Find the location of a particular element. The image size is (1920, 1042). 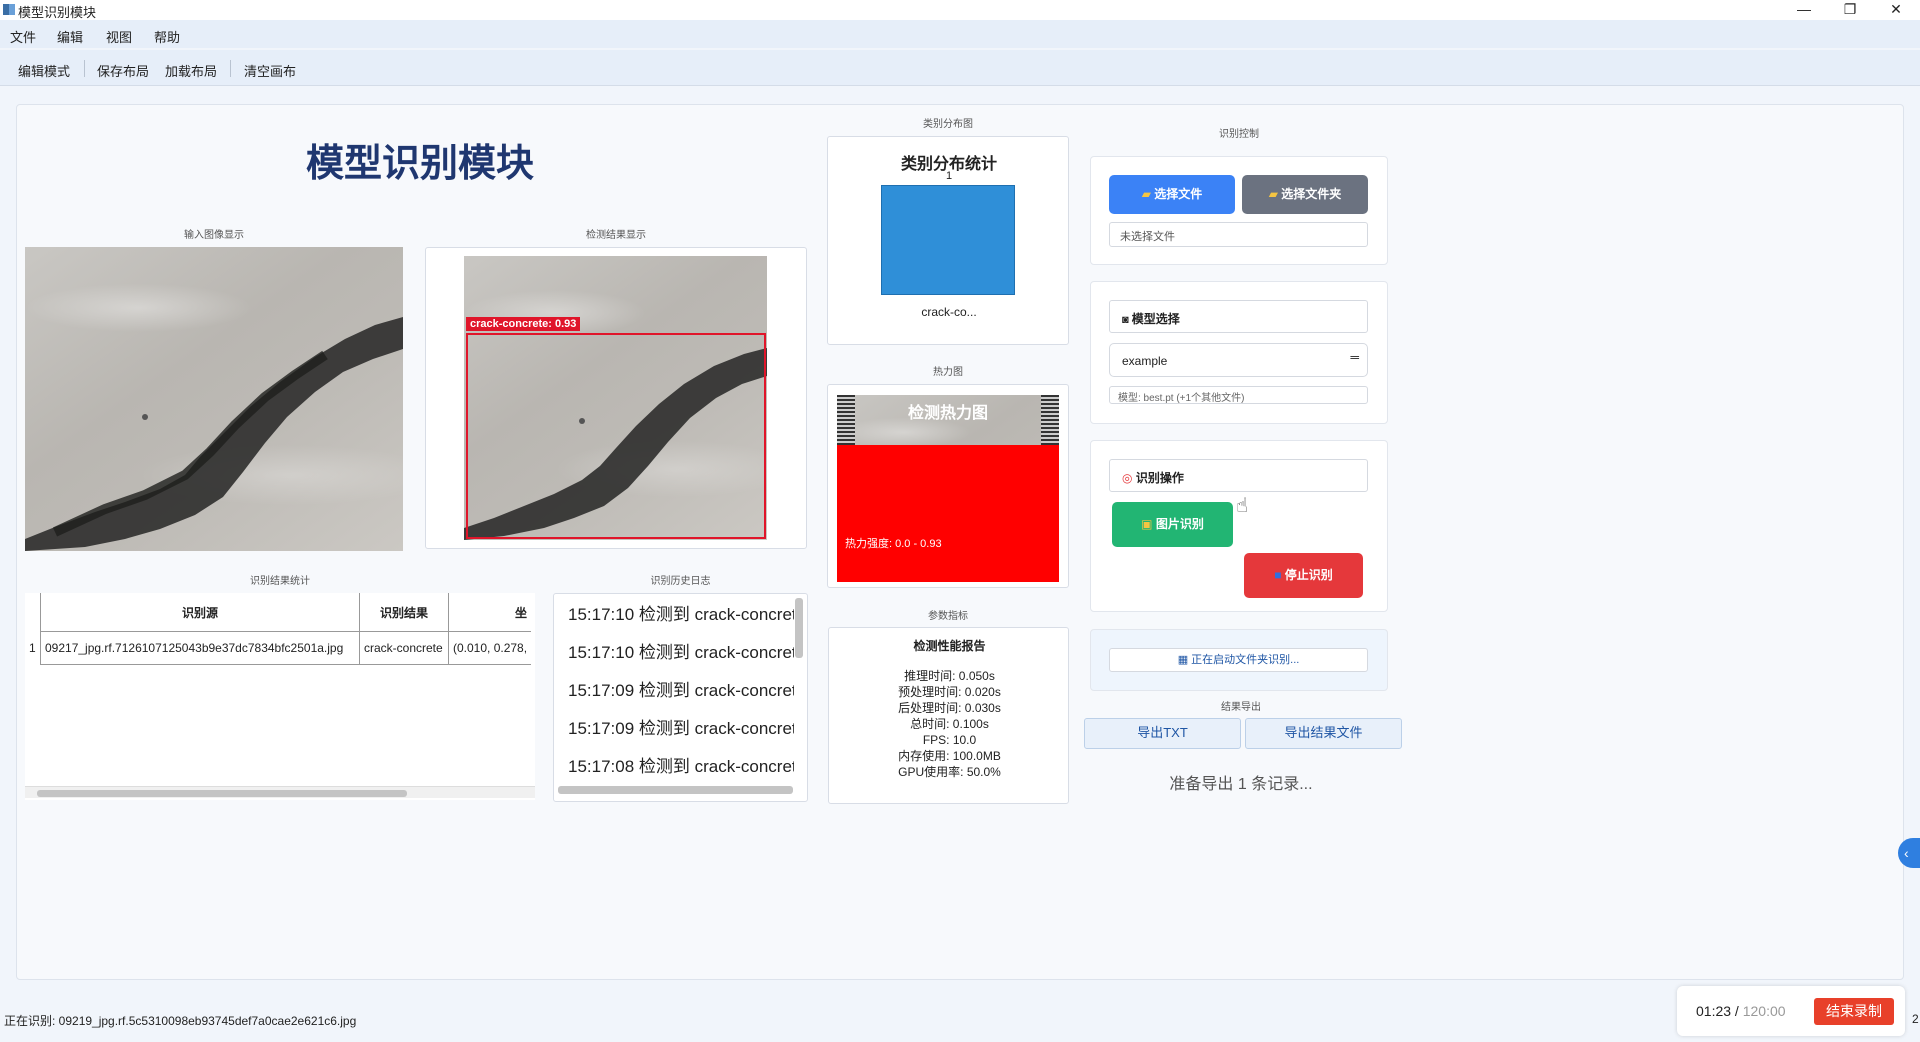

metric-inference: 推理时间: 0.050s is located at coordinates (949, 676).